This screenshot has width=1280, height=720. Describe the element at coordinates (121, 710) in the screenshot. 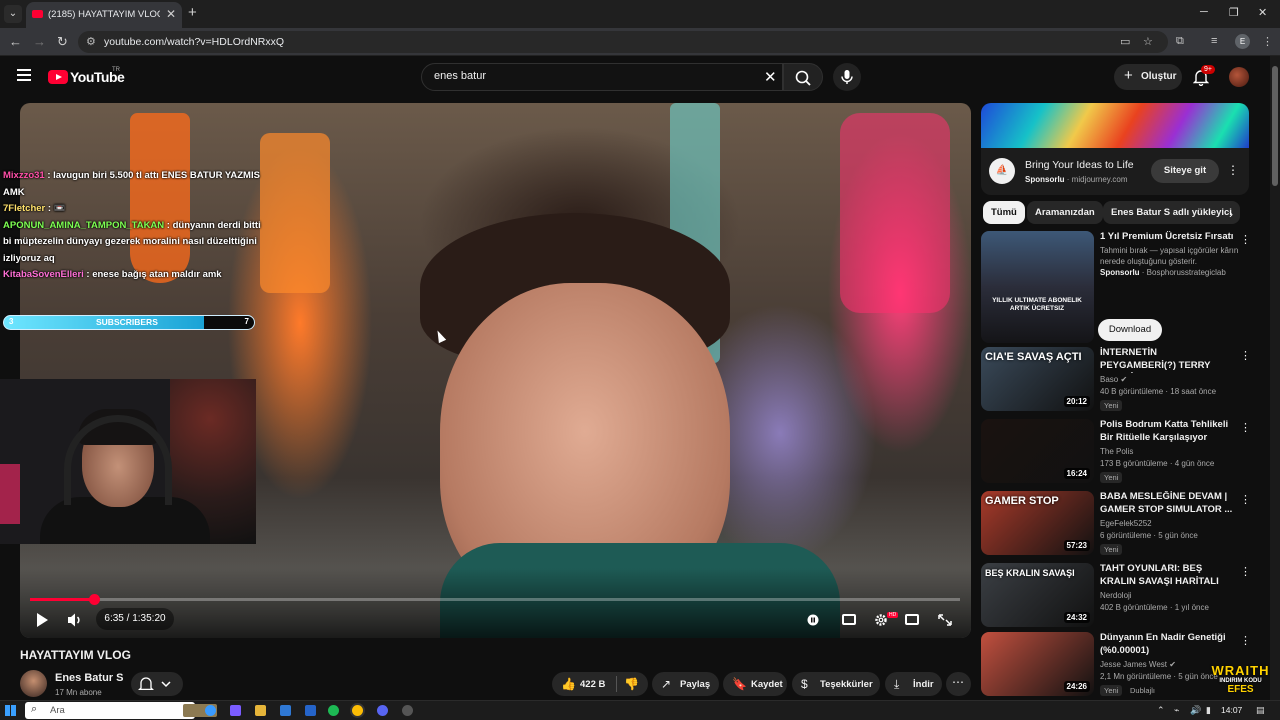

I see `taskbar-search: ⌕ Ara` at that location.